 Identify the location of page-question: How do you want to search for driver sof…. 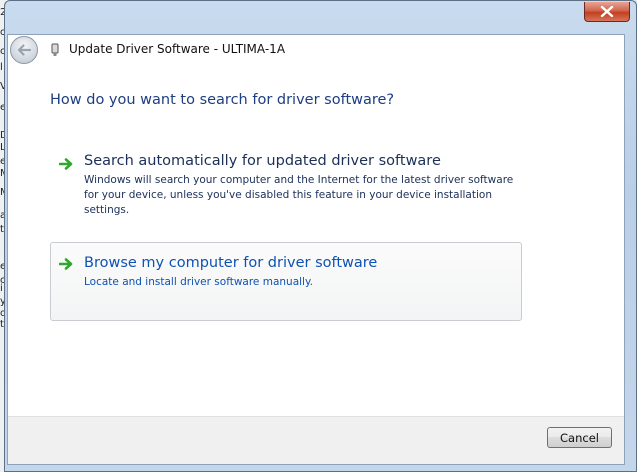
(222, 100).